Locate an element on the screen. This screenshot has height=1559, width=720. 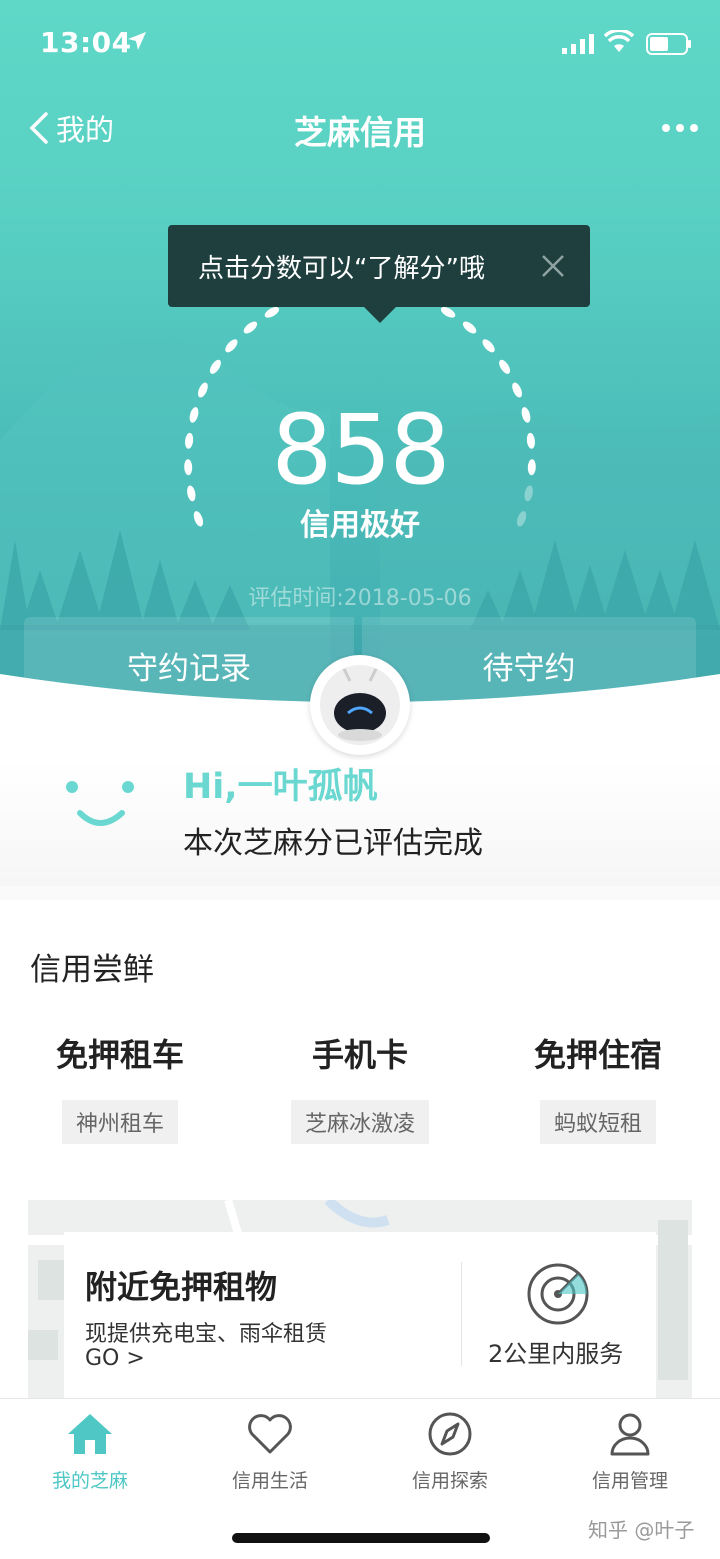
battery-icon is located at coordinates (668, 44).